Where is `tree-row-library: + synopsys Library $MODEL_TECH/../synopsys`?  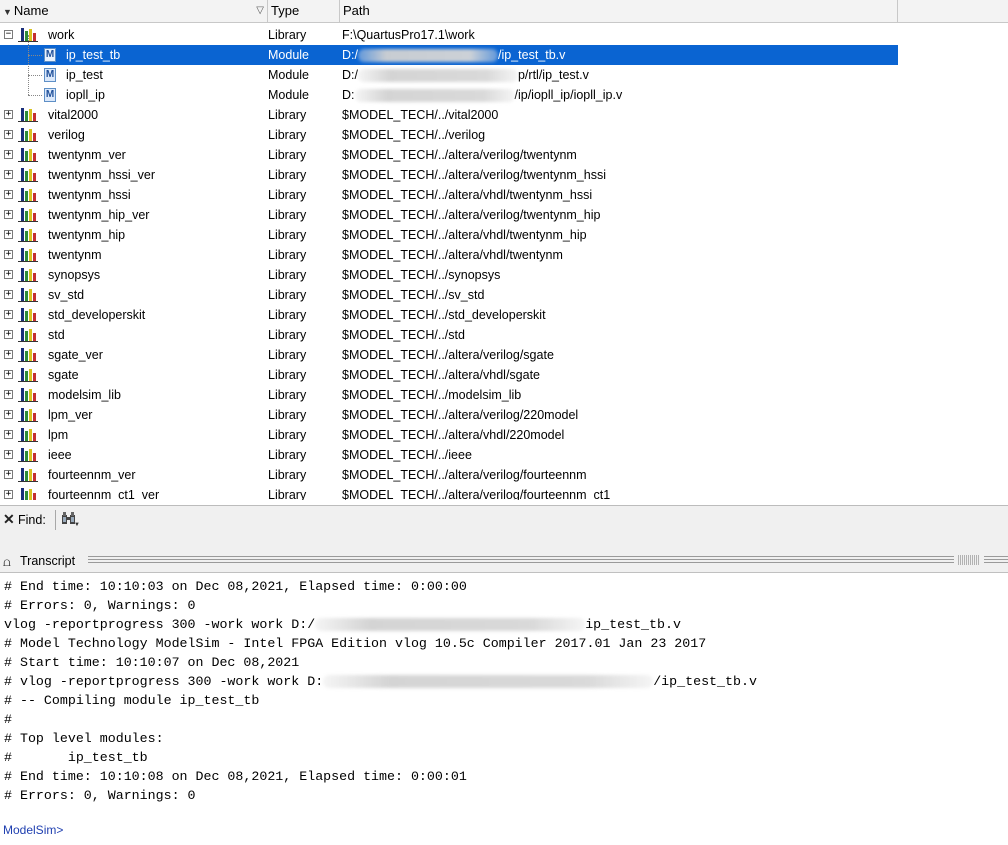
tree-row-library: + synopsys Library $MODEL_TECH/../synopsys is located at coordinates (449, 275).